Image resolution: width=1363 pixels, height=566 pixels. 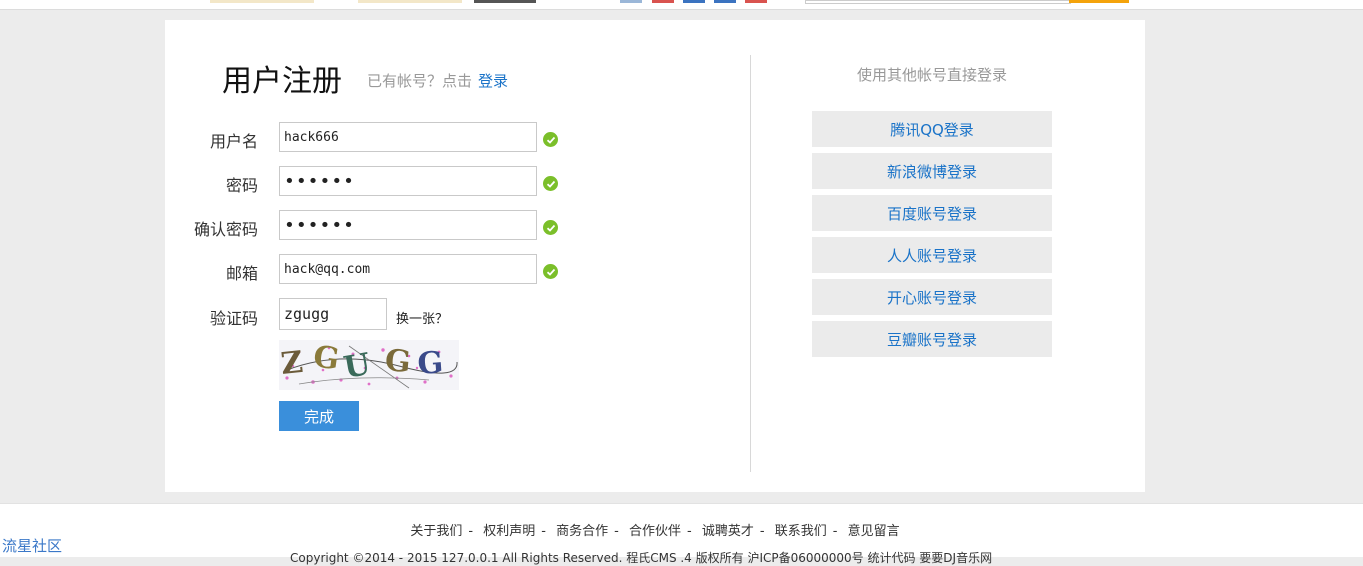 I want to click on footer-link-about: 关于我们, so click(x=436, y=531).